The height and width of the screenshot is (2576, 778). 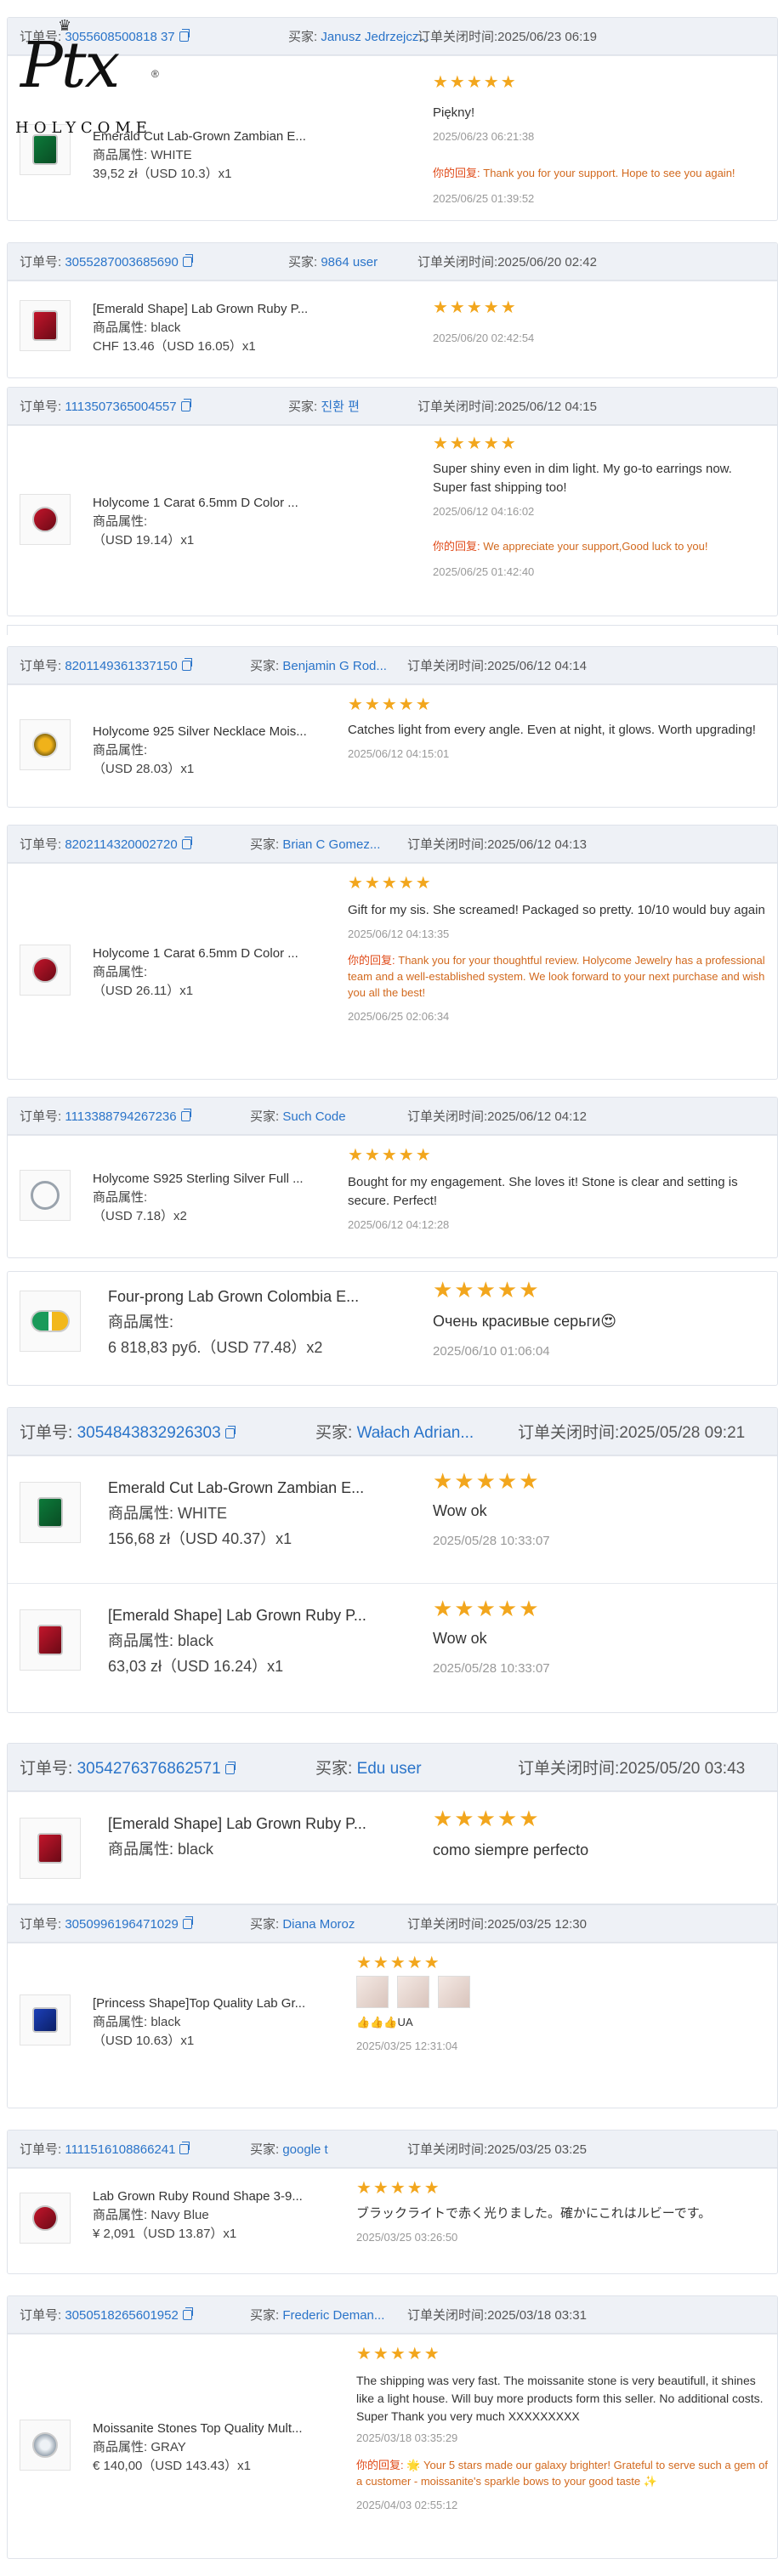 What do you see at coordinates (392, 630) in the screenshot?
I see `divider` at bounding box center [392, 630].